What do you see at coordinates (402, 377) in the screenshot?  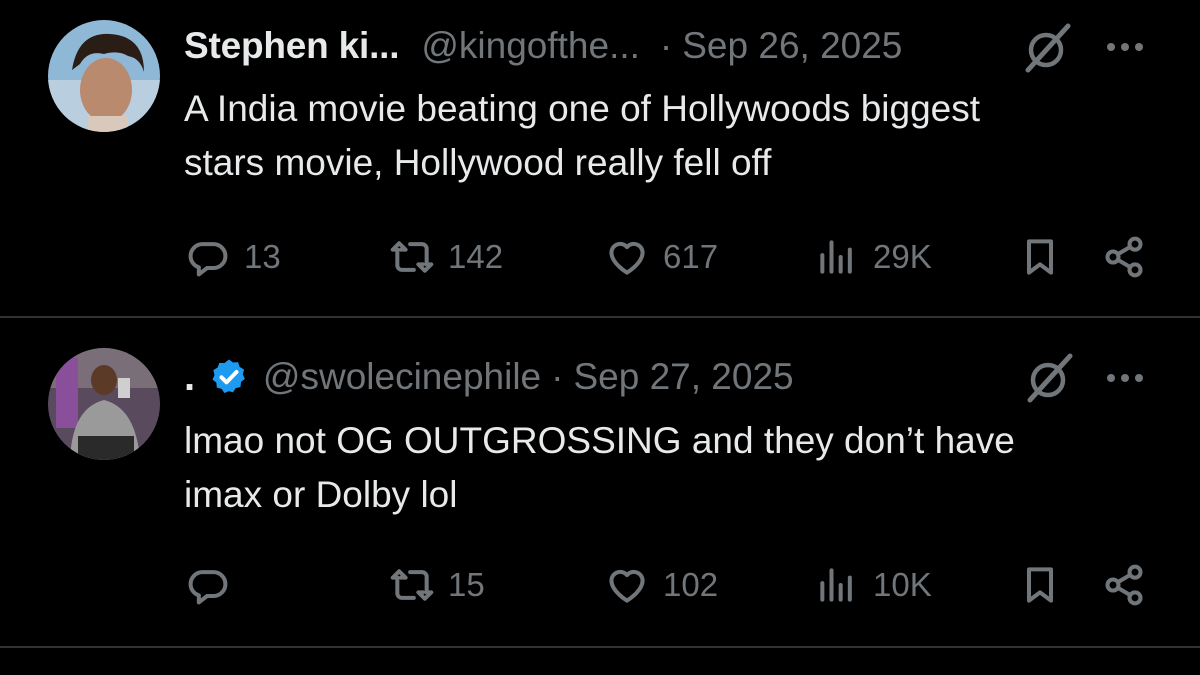 I see `handle: @swolecinephile` at bounding box center [402, 377].